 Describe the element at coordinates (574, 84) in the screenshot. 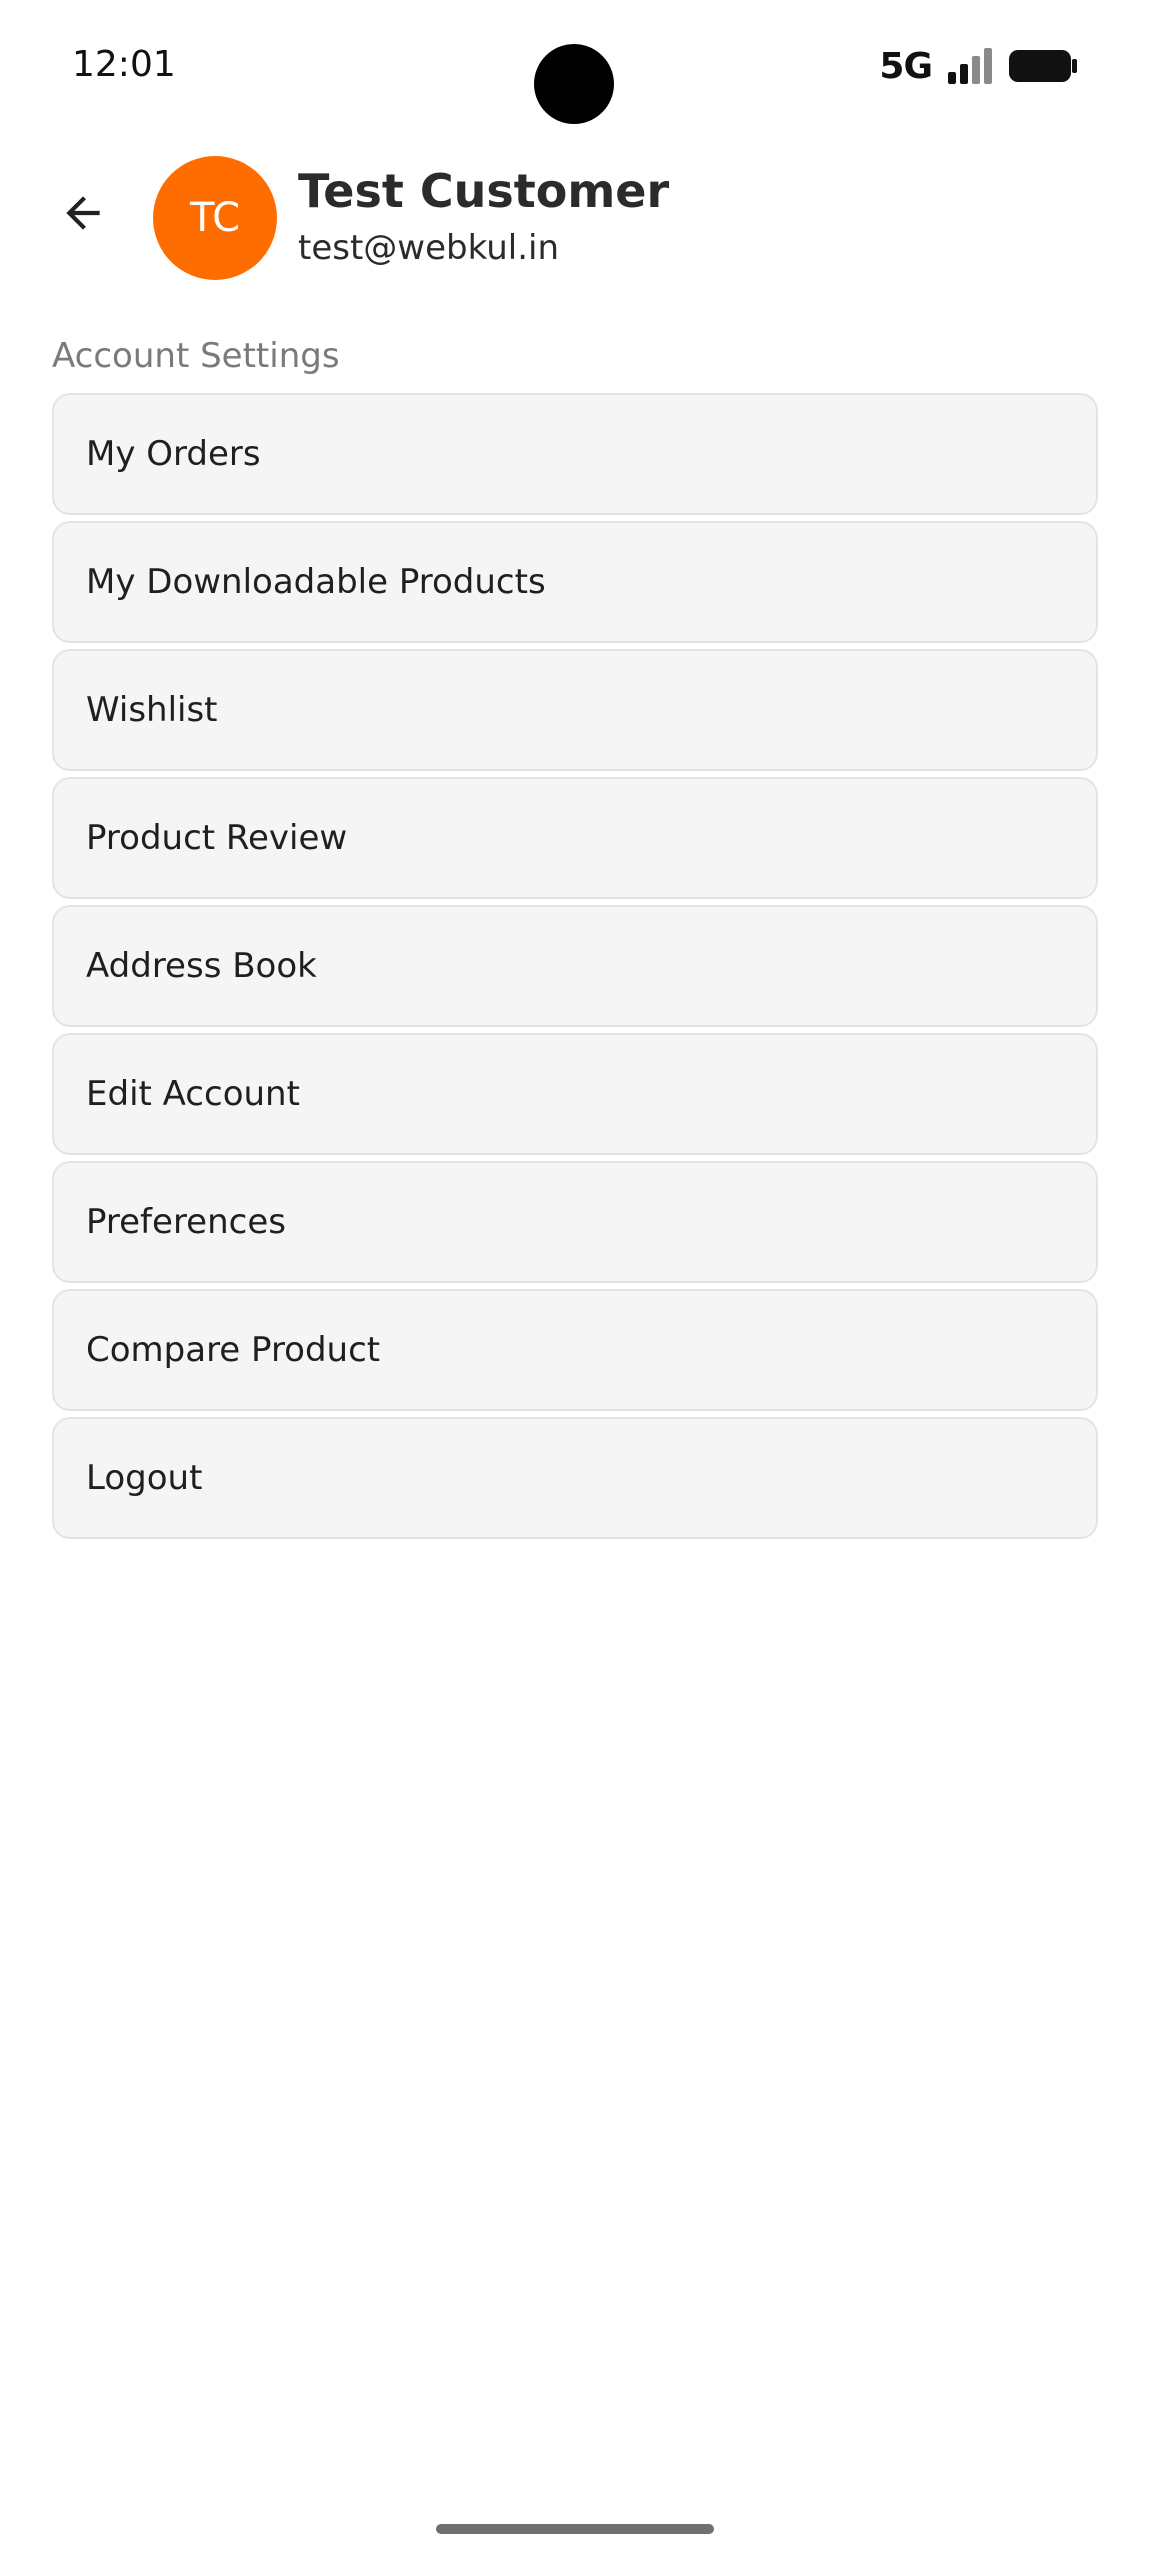

I see `camera-cutout` at that location.